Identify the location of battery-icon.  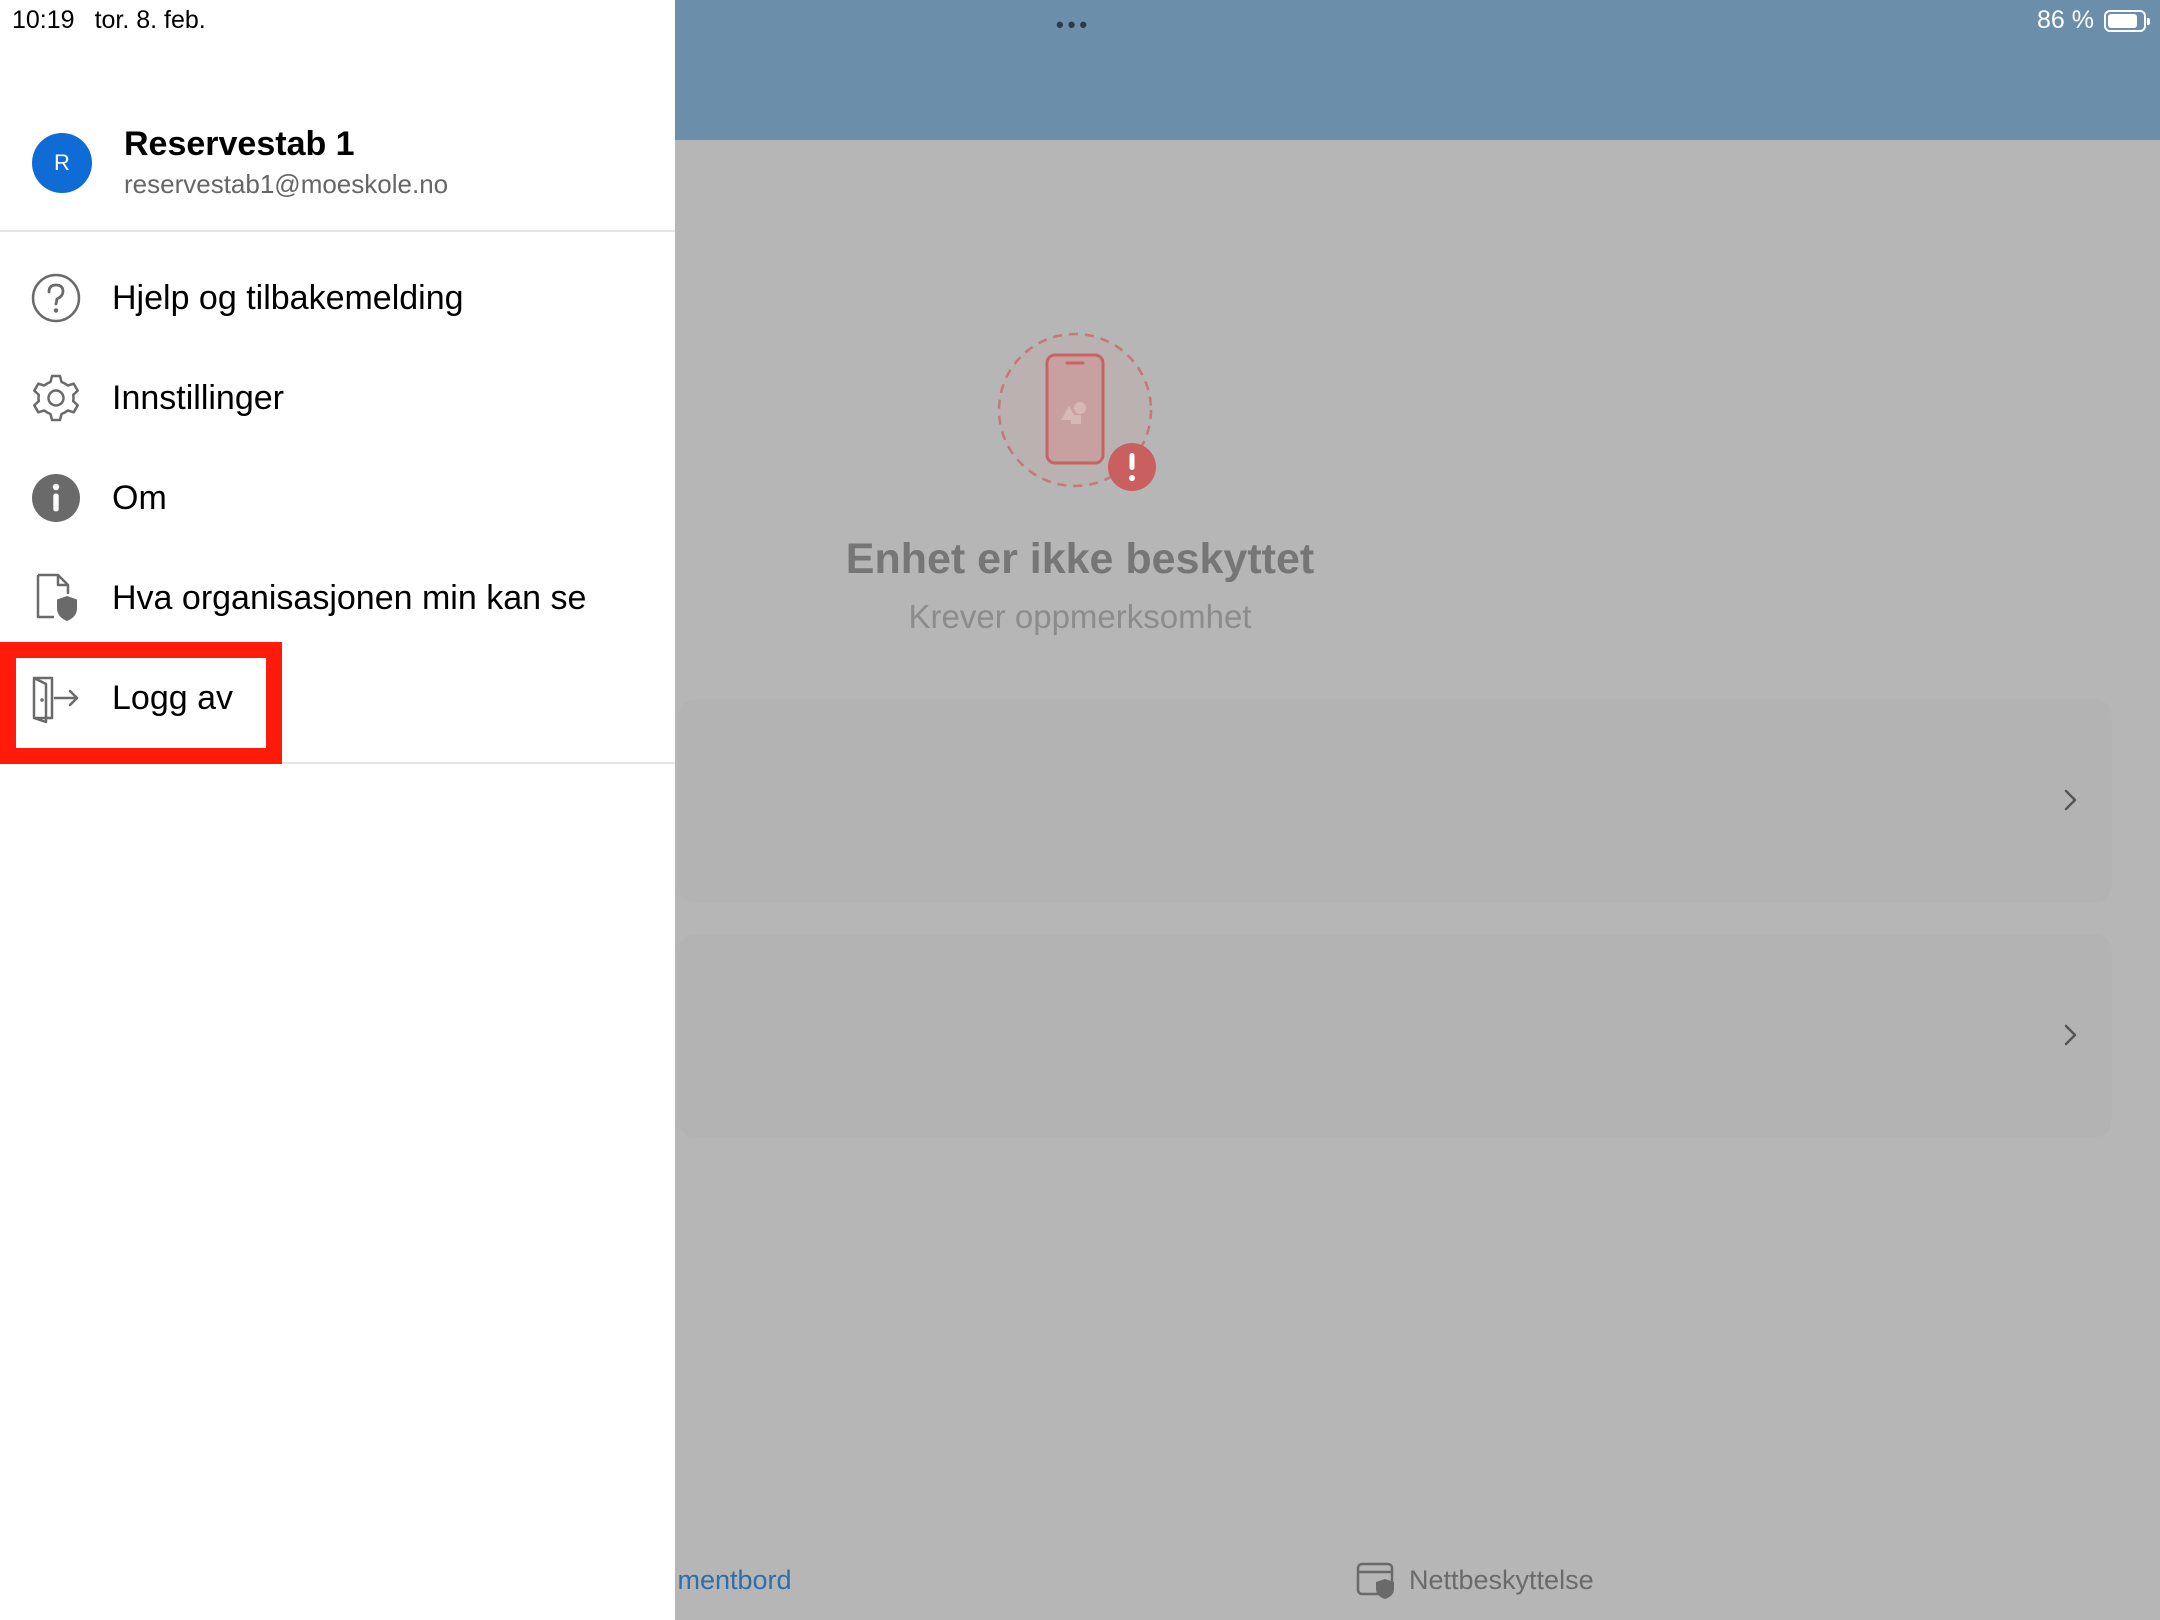
(2127, 20).